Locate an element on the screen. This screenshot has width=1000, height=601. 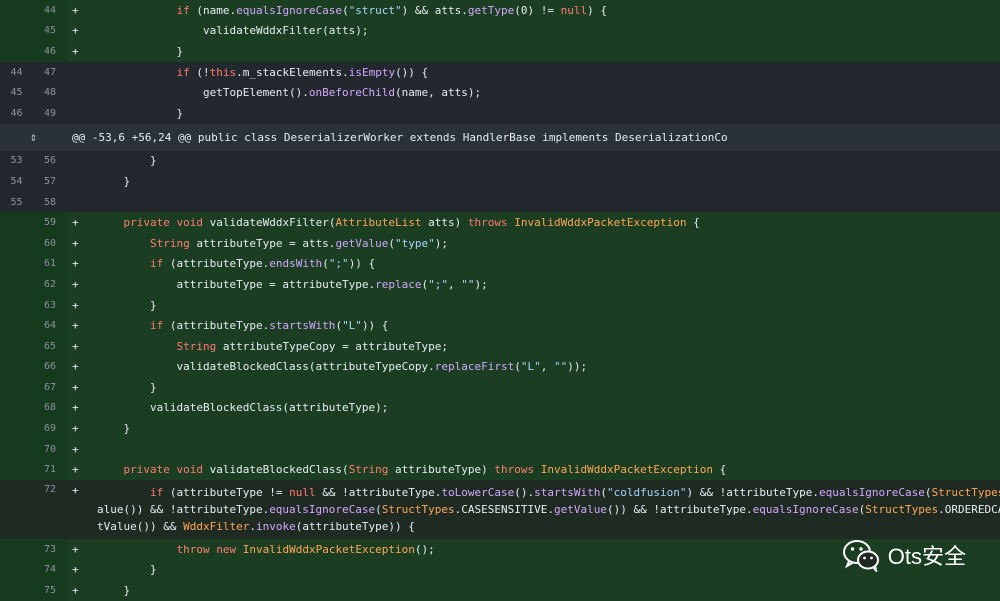
diff-line: 67 + } is located at coordinates (500, 387).